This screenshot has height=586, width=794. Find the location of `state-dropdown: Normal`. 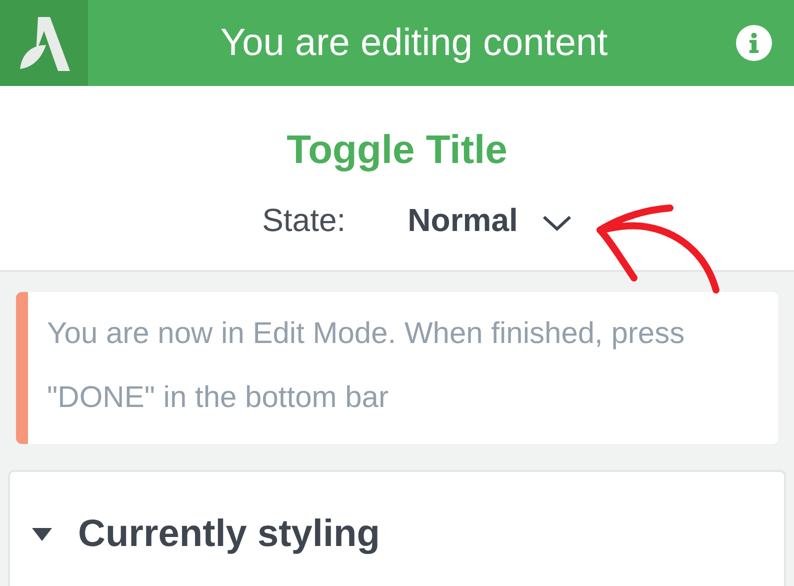

state-dropdown: Normal is located at coordinates (490, 220).